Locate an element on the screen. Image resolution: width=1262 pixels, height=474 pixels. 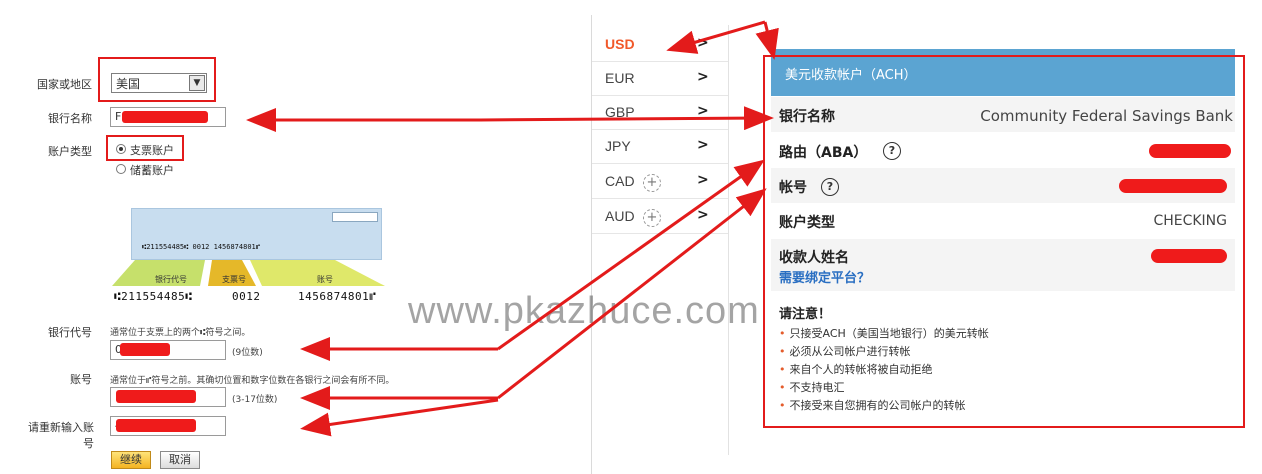
arrow-to-usd is located at coordinates (716, 37).